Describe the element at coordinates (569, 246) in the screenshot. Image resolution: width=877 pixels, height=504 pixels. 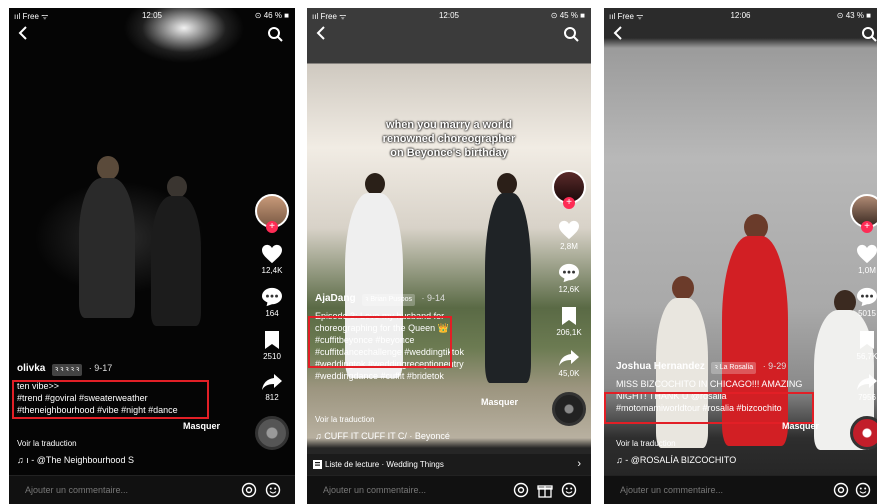
I see `like-count: 2,8M` at that location.